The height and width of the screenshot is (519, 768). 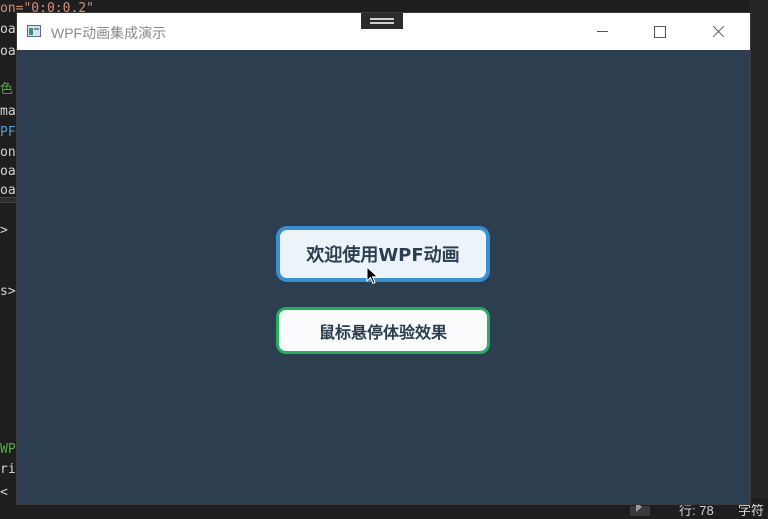 What do you see at coordinates (7, 89) in the screenshot?
I see `code-line: 色` at bounding box center [7, 89].